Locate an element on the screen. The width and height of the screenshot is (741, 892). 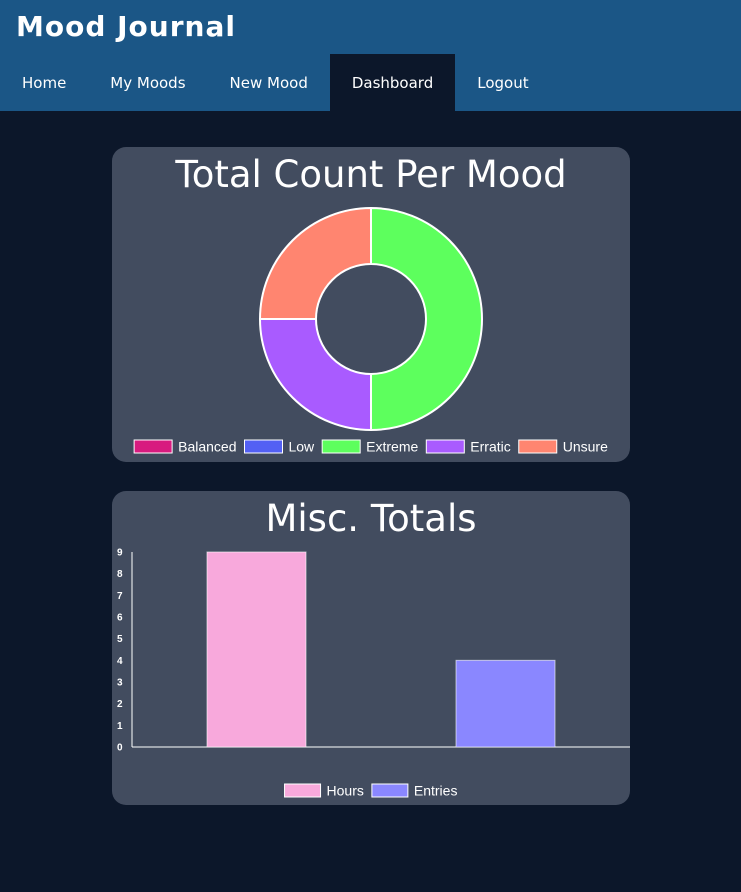
donut-slice-unsure is located at coordinates (315, 263).